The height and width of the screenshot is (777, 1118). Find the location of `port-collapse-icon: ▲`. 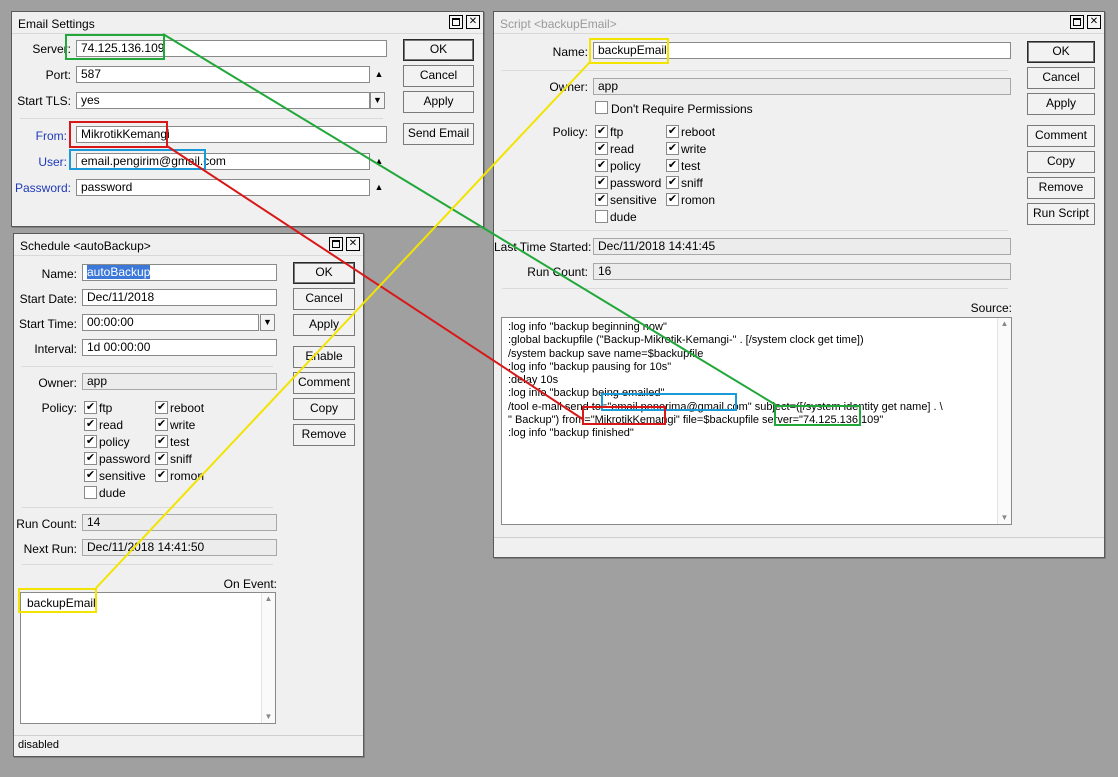

port-collapse-icon: ▲ is located at coordinates (379, 74).